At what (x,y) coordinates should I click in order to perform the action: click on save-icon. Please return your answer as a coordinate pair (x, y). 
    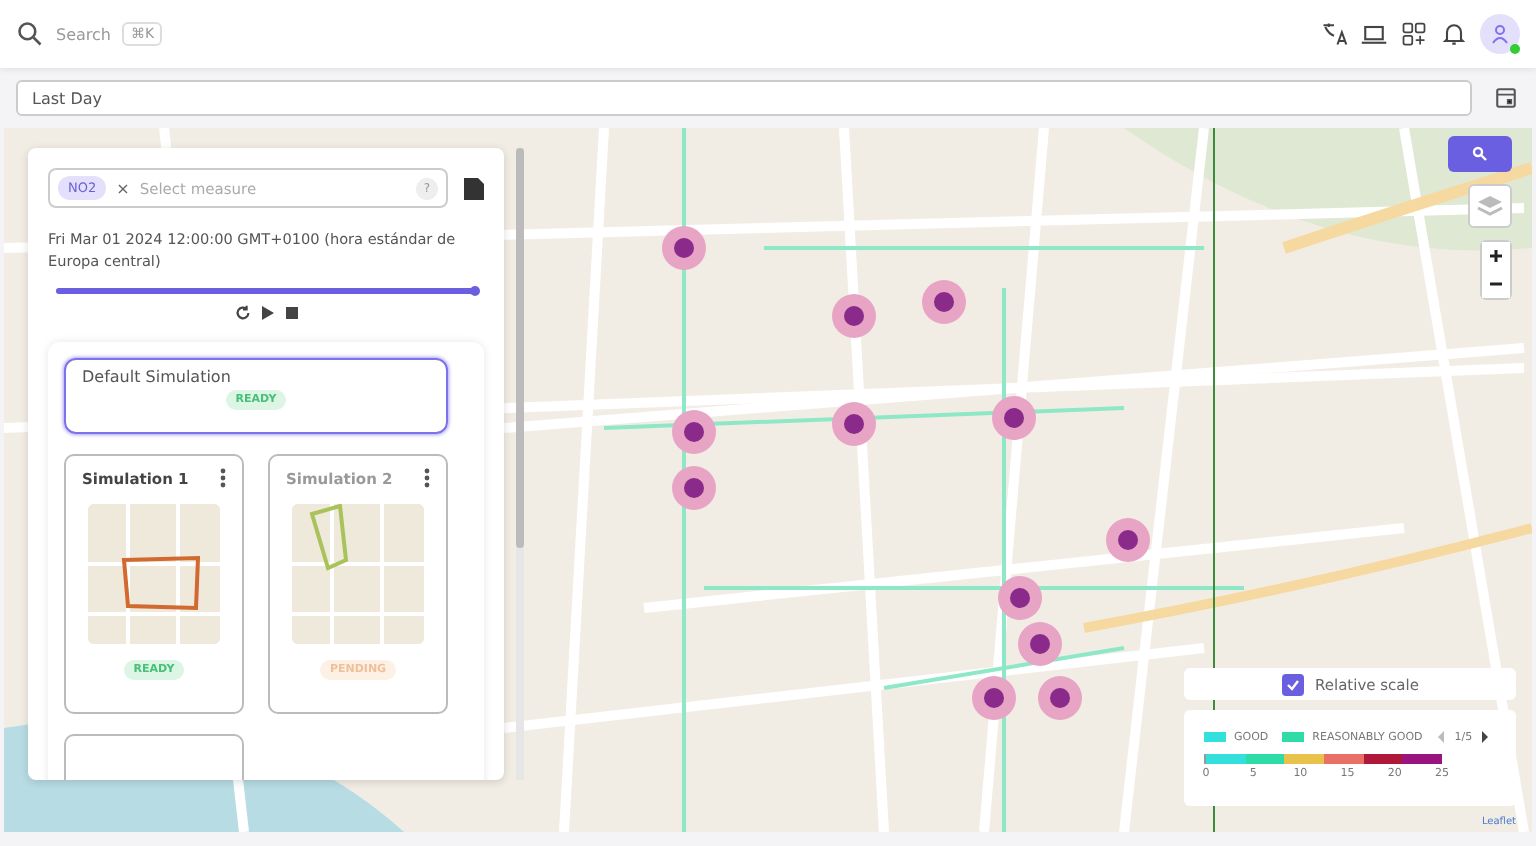
    Looking at the image, I should click on (474, 188).